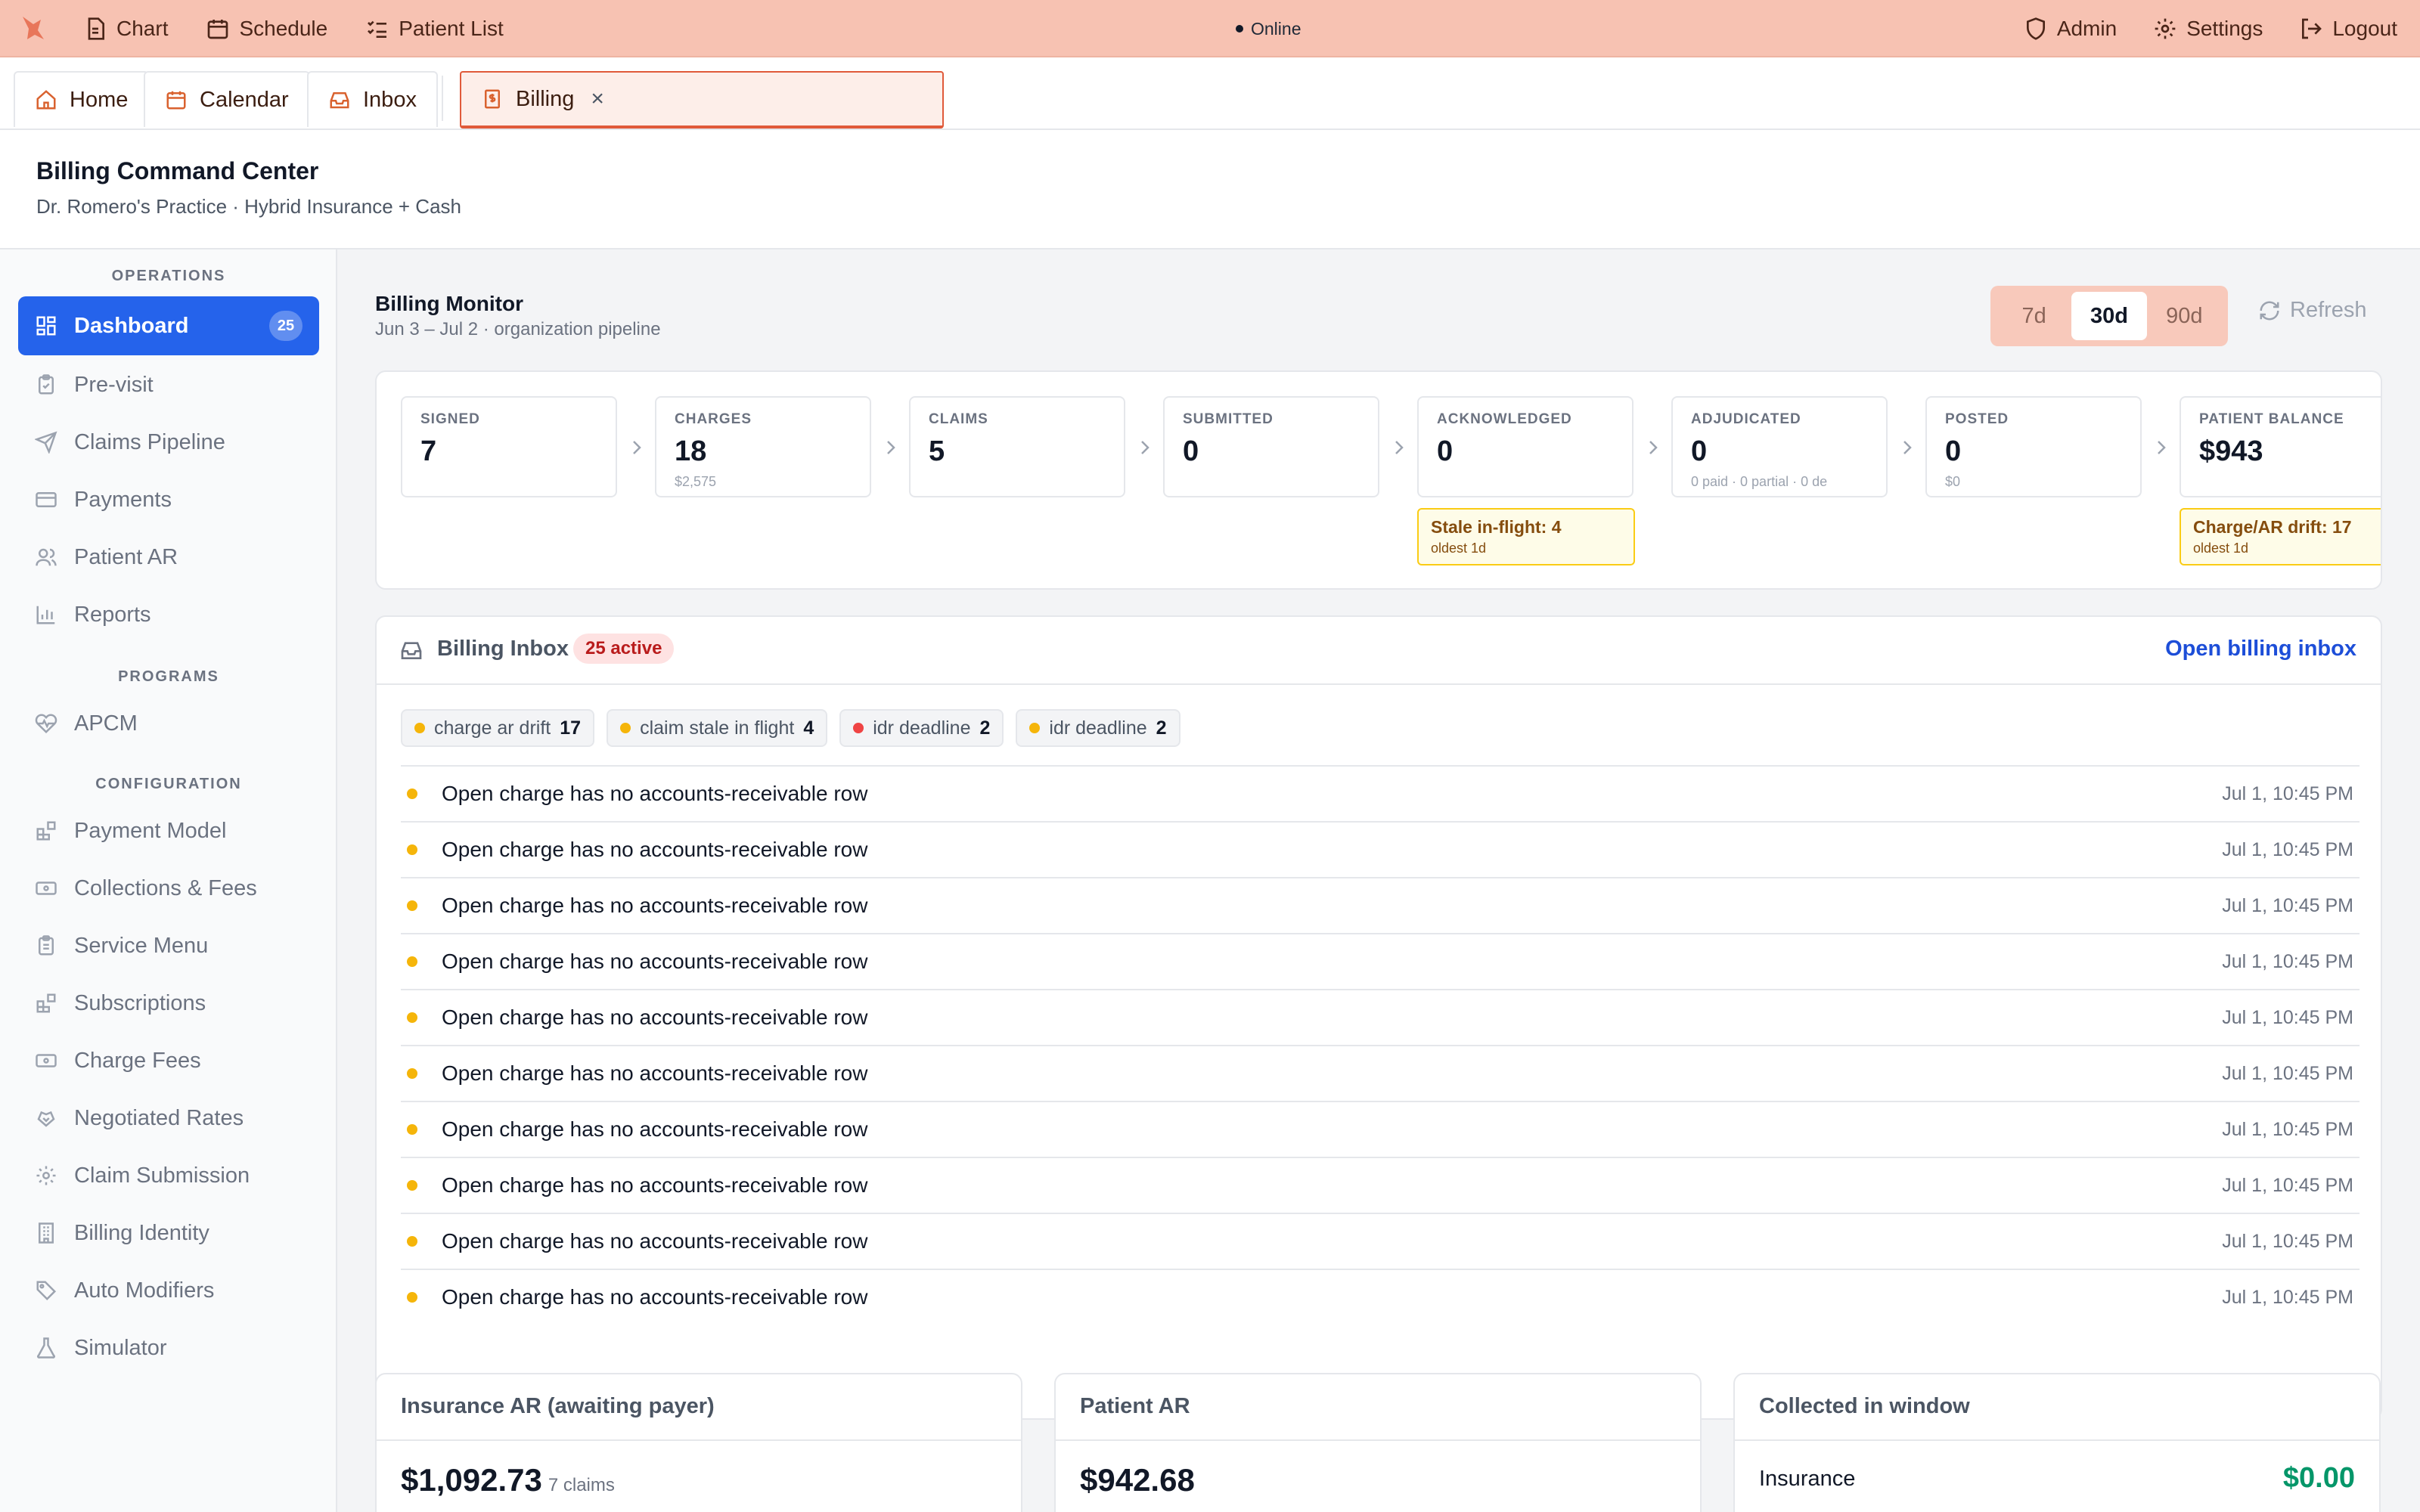  Describe the element at coordinates (442, 98) in the screenshot. I see `tab-separator` at that location.